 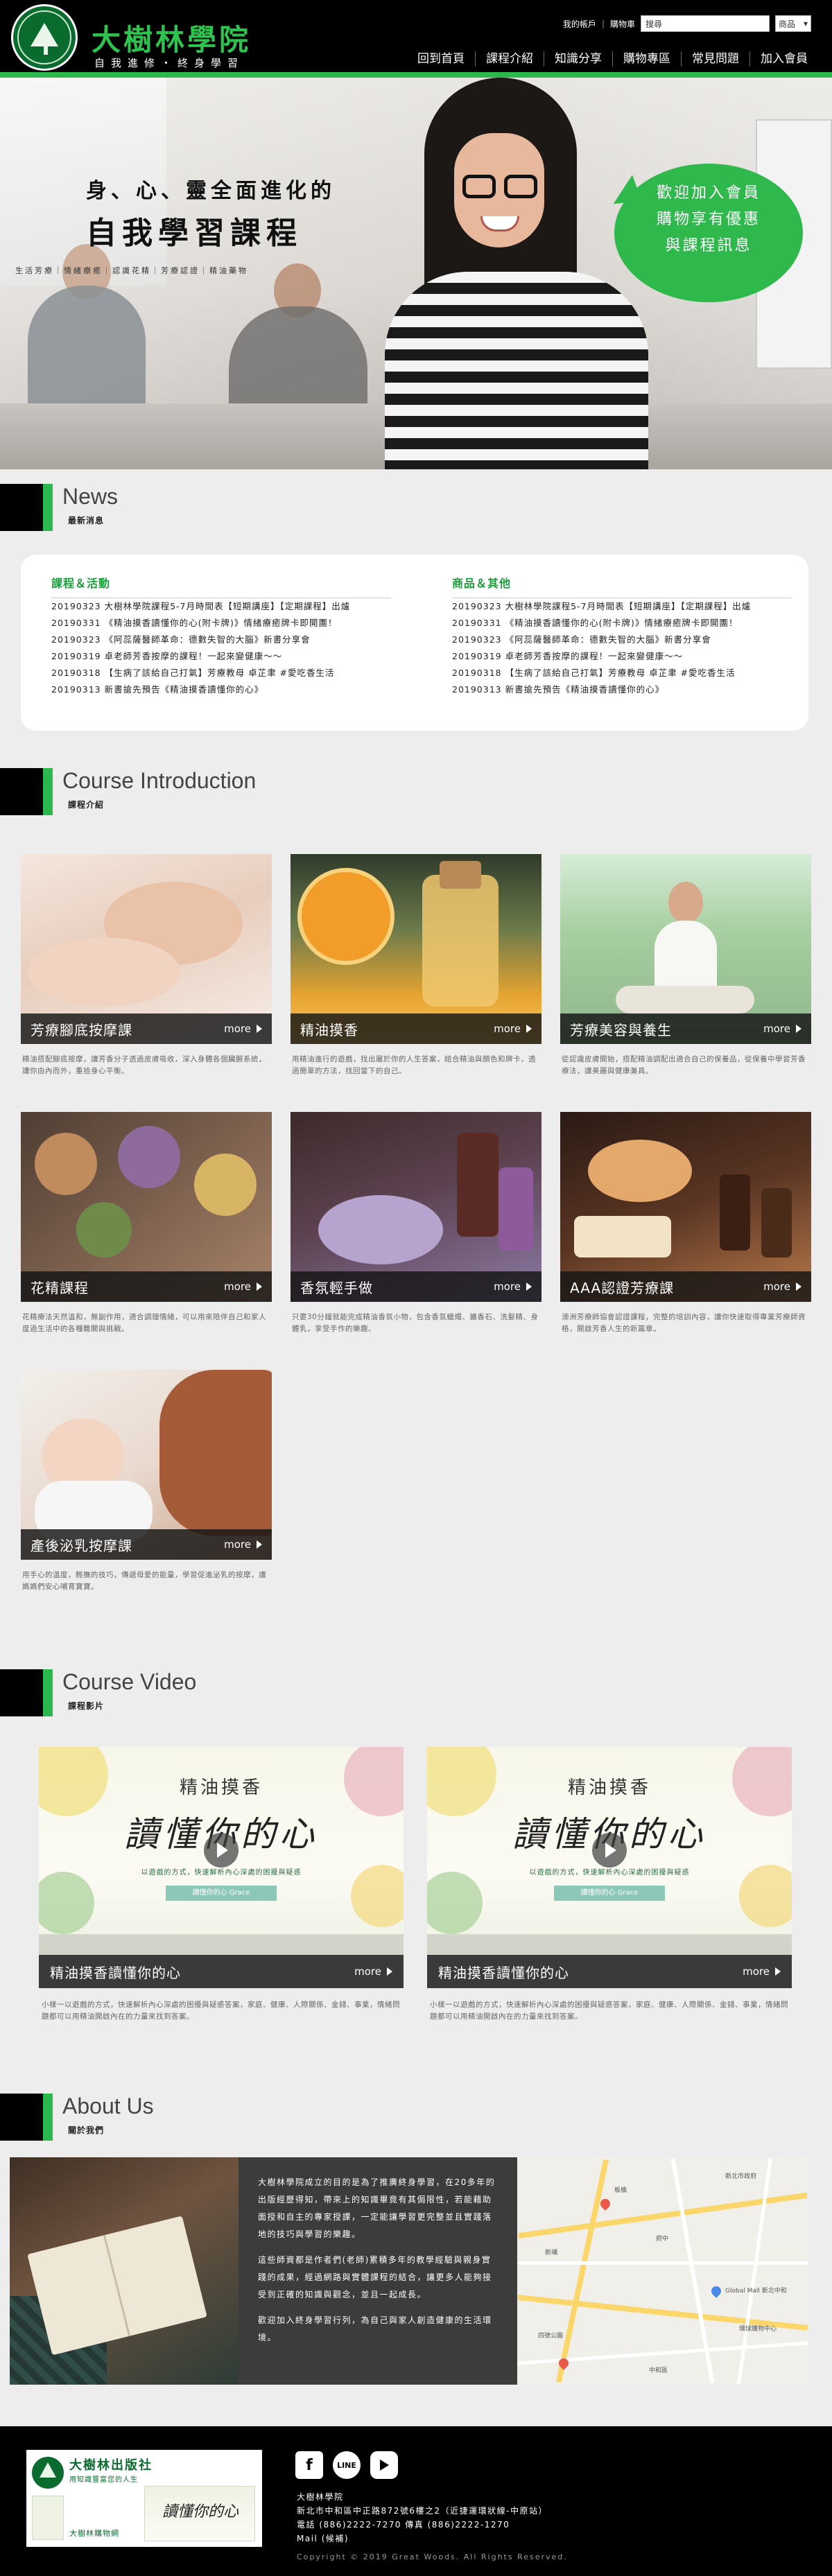 What do you see at coordinates (129, 1681) in the screenshot?
I see `heading-en: Course Video` at bounding box center [129, 1681].